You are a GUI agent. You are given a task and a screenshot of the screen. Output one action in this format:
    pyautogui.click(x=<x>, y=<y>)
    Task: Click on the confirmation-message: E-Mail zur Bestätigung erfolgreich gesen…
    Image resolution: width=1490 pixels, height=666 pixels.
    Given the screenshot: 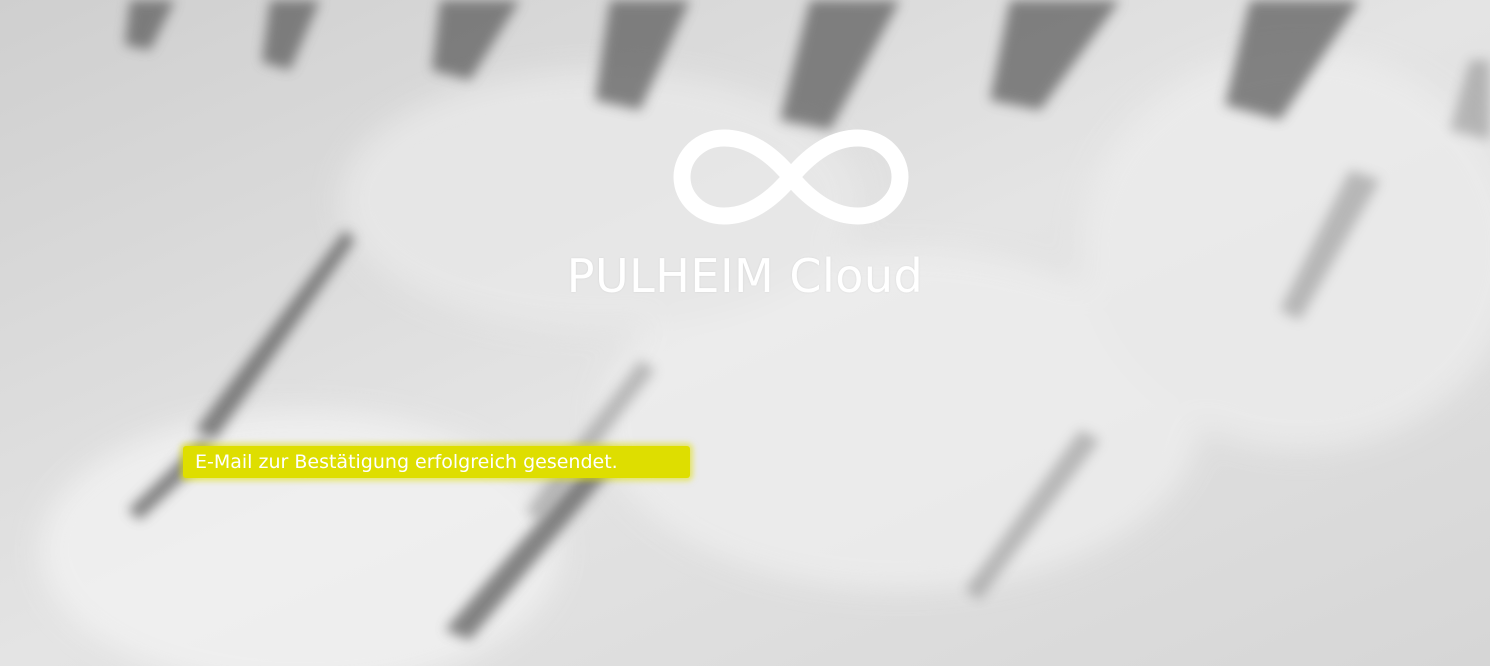 What is the action you would take?
    pyautogui.click(x=406, y=462)
    